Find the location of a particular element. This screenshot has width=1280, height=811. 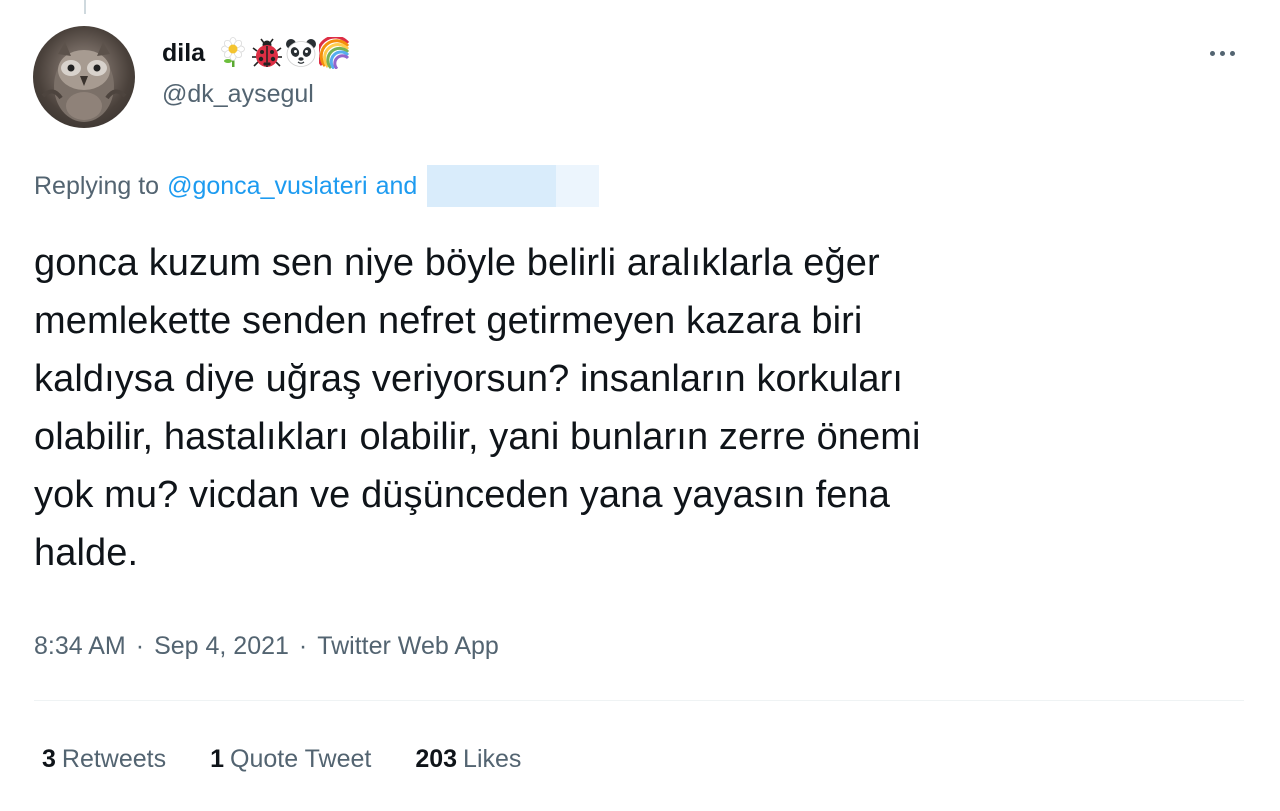

mention-link: @gonca_vuslateri is located at coordinates (267, 186).